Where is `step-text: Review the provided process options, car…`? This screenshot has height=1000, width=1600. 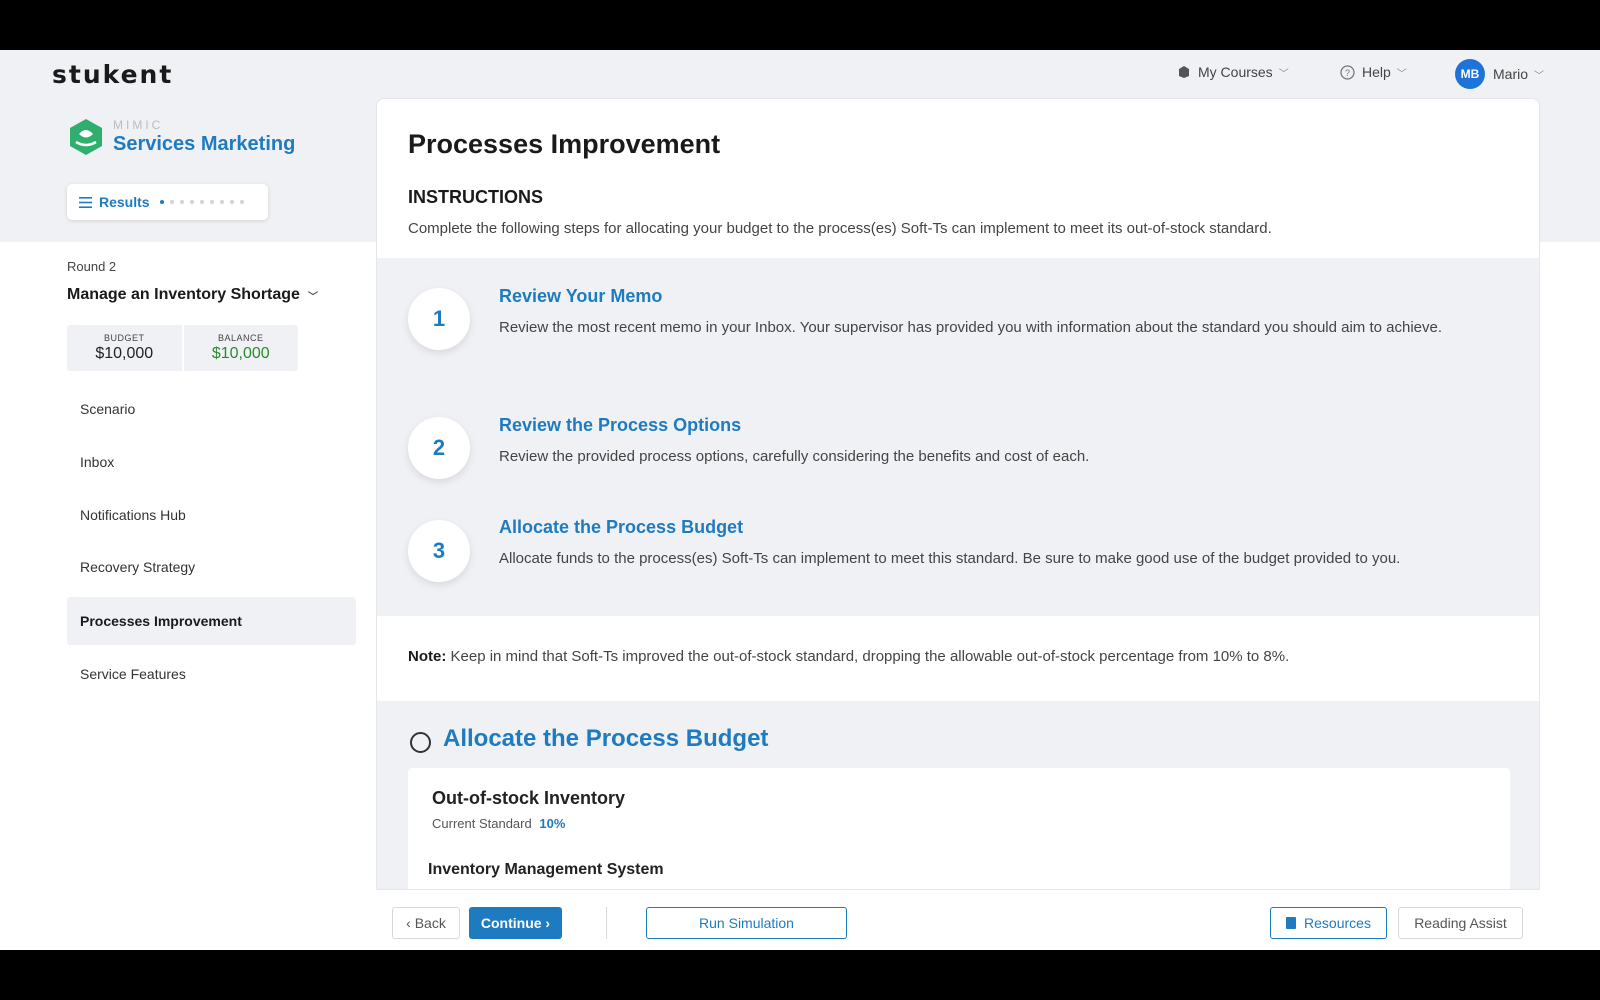 step-text: Review the provided process options, car… is located at coordinates (794, 456).